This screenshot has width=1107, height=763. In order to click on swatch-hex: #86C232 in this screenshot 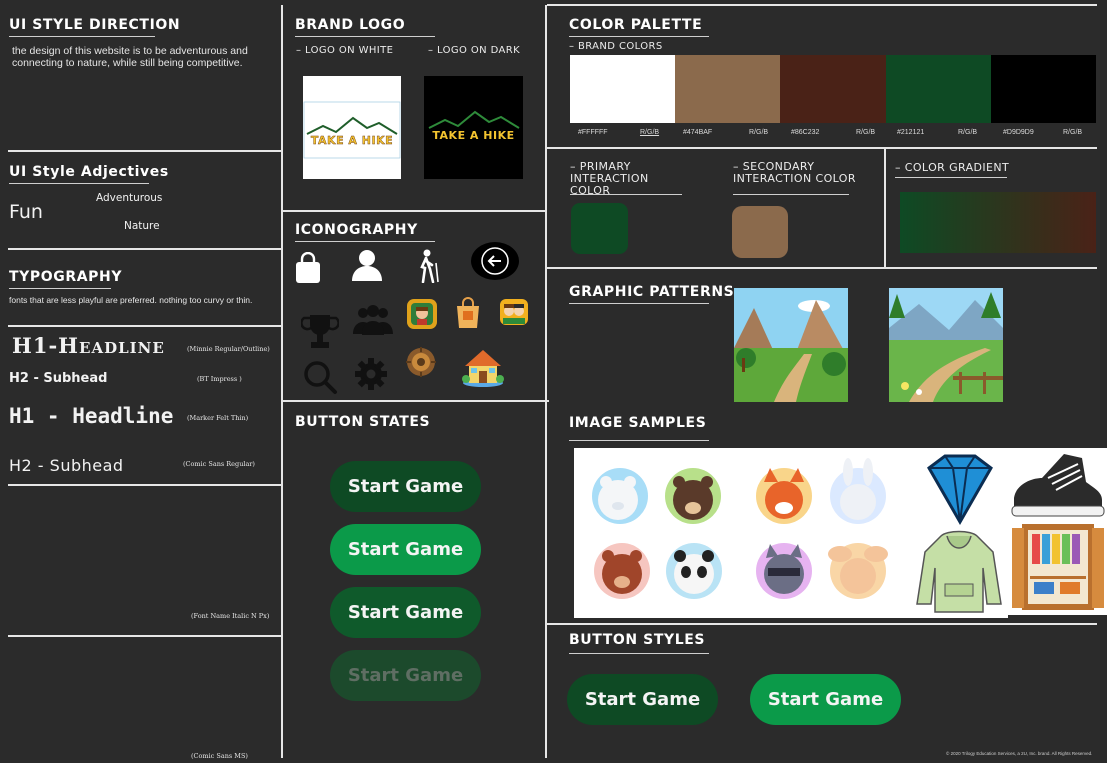, I will do `click(805, 132)`.